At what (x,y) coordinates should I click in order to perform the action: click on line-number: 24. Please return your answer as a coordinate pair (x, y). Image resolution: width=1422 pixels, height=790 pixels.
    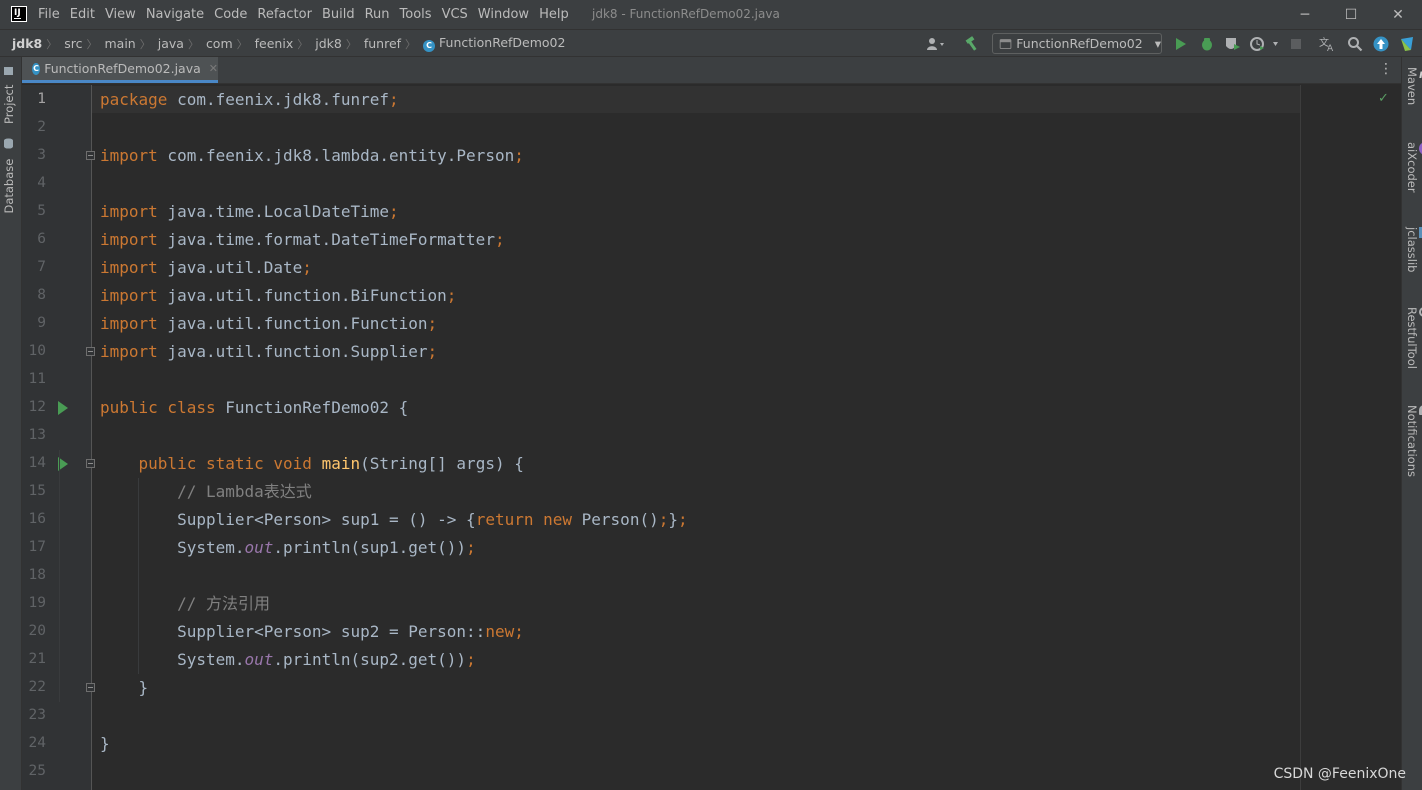
    Looking at the image, I should click on (34, 743).